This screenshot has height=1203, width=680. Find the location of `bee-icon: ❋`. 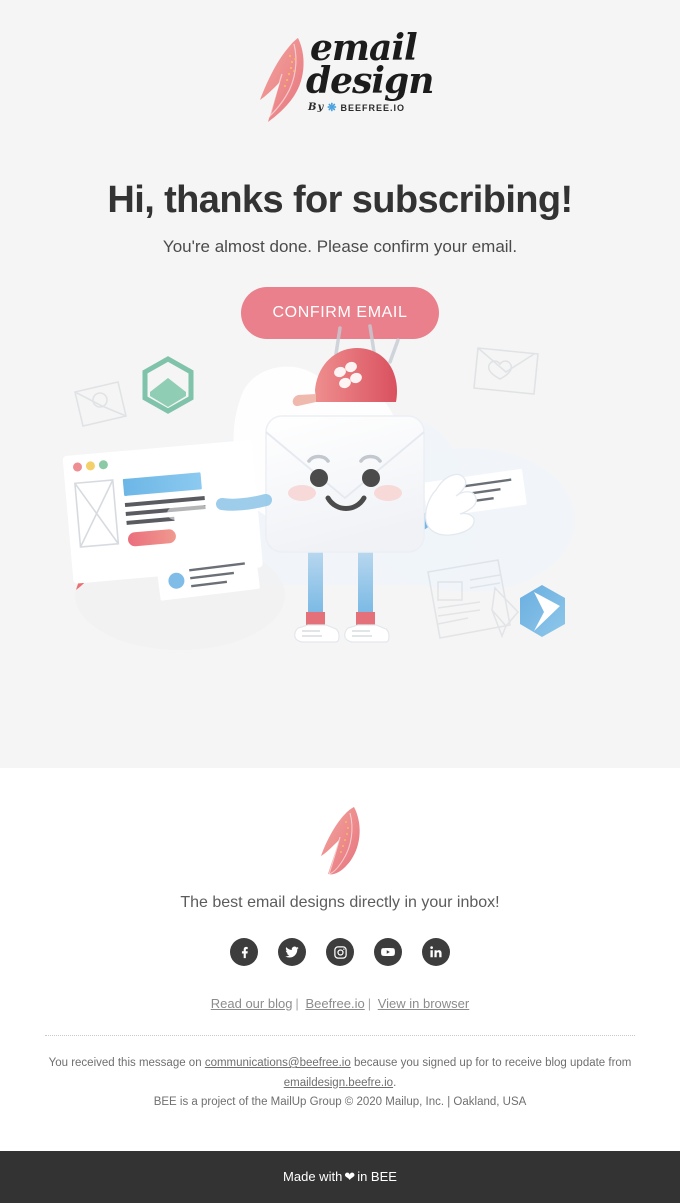

bee-icon: ❋ is located at coordinates (332, 108).